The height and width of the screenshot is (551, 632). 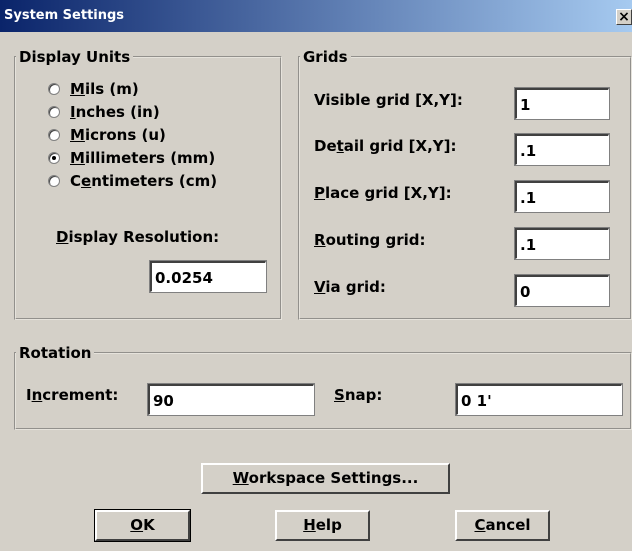 I want to click on detail-grid-label: Detail grid [X,Y]:, so click(x=385, y=146).